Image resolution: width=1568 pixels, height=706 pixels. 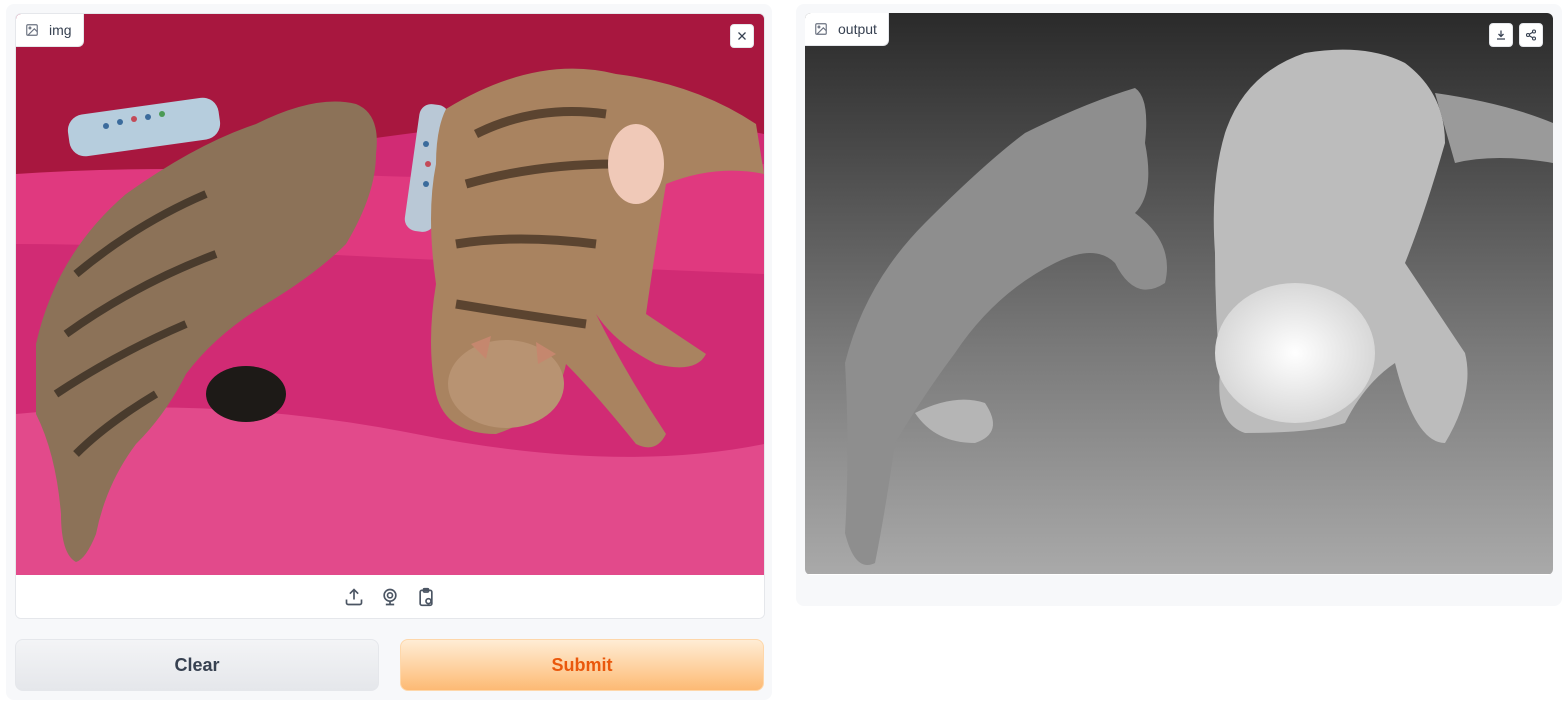 I want to click on submit-button: Submit, so click(x=582, y=665).